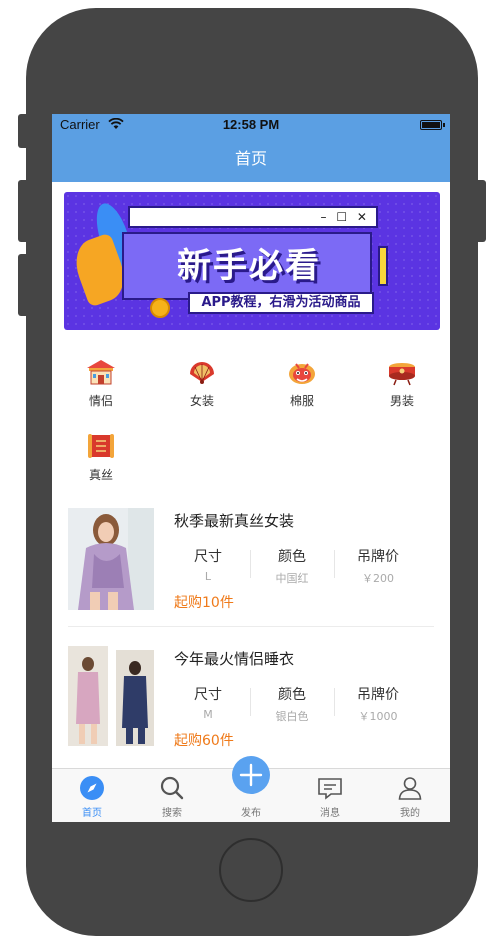 The image size is (500, 944). Describe the element at coordinates (432, 125) in the screenshot. I see `battery-icon` at that location.